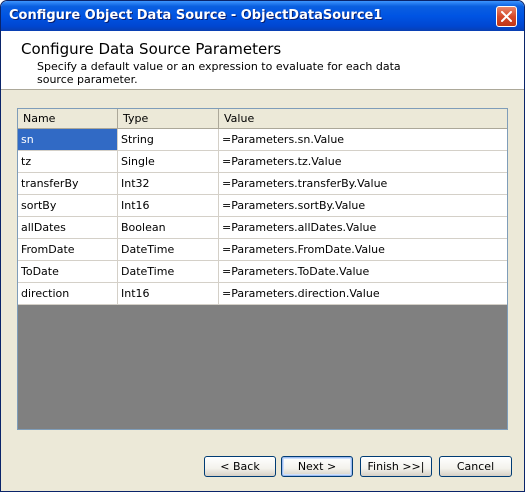 The image size is (525, 492). What do you see at coordinates (475, 466) in the screenshot?
I see `cancel-button: Cancel` at bounding box center [475, 466].